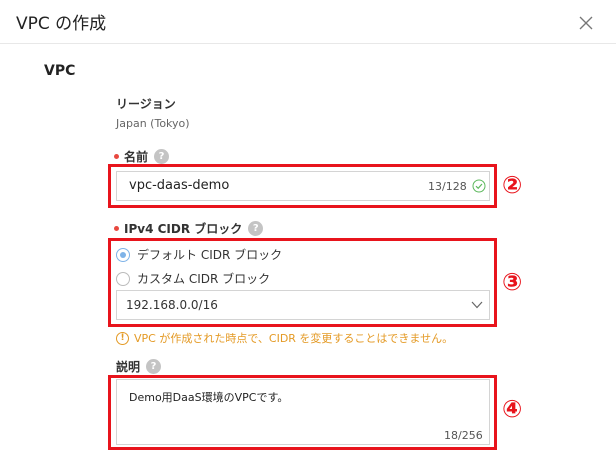 The width and height of the screenshot is (616, 455). I want to click on annotation-step-2: ②, so click(512, 185).